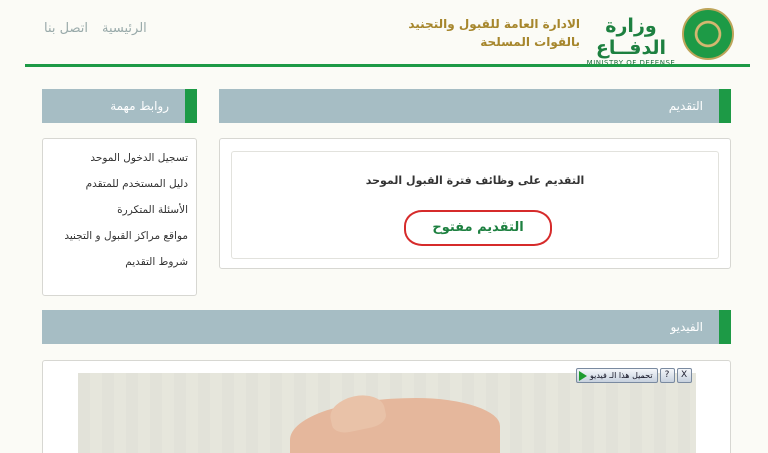 The image size is (768, 453). Describe the element at coordinates (631, 37) in the screenshot. I see `ministry-name-ar: وزارة الدفــاع` at that location.